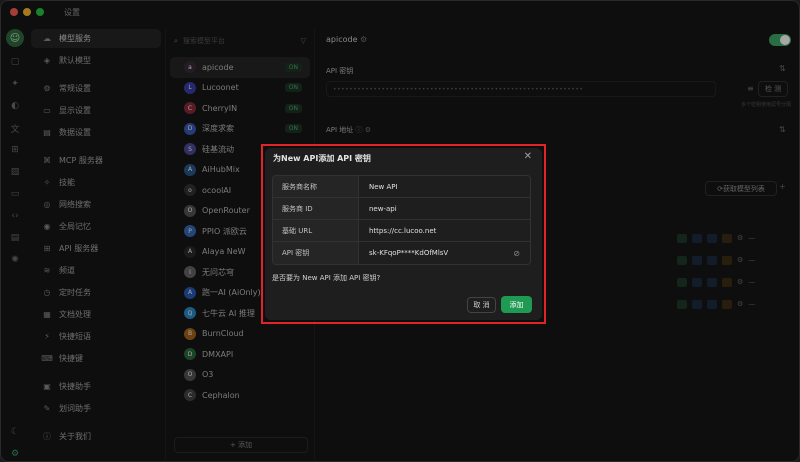 This screenshot has height=462, width=800. Describe the element at coordinates (516, 253) in the screenshot. I see `eye-off-icon: ⊘` at that location.